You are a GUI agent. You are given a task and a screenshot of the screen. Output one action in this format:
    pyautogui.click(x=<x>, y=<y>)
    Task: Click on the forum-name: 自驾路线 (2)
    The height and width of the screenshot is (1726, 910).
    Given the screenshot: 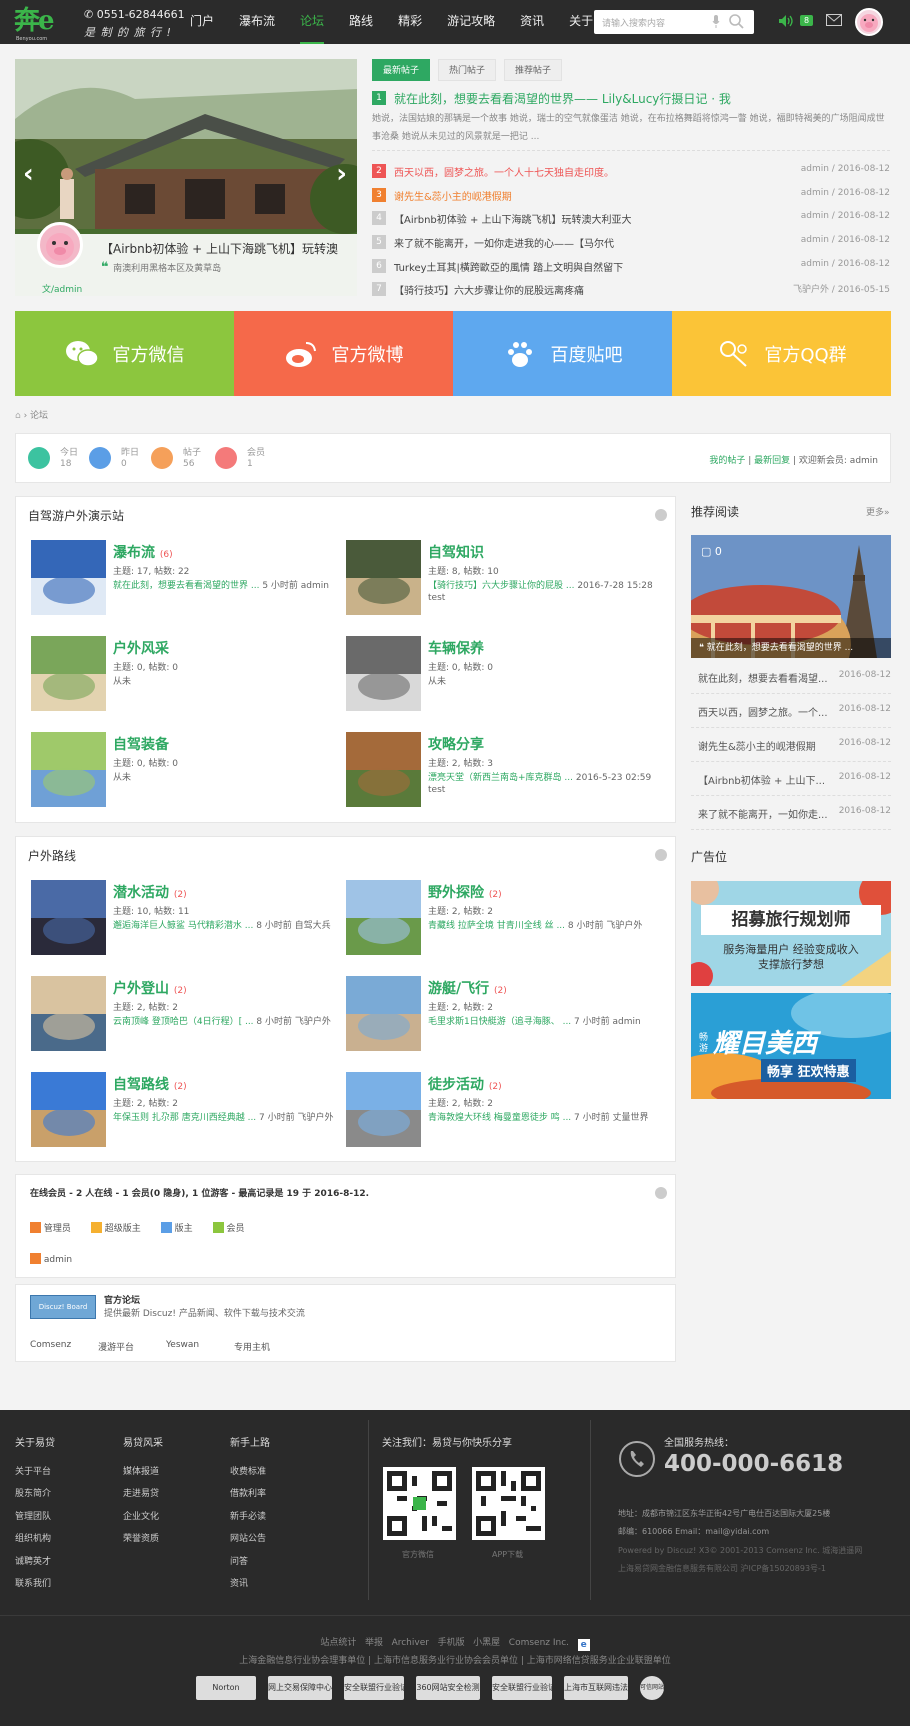 What is the action you would take?
    pyautogui.click(x=150, y=1084)
    